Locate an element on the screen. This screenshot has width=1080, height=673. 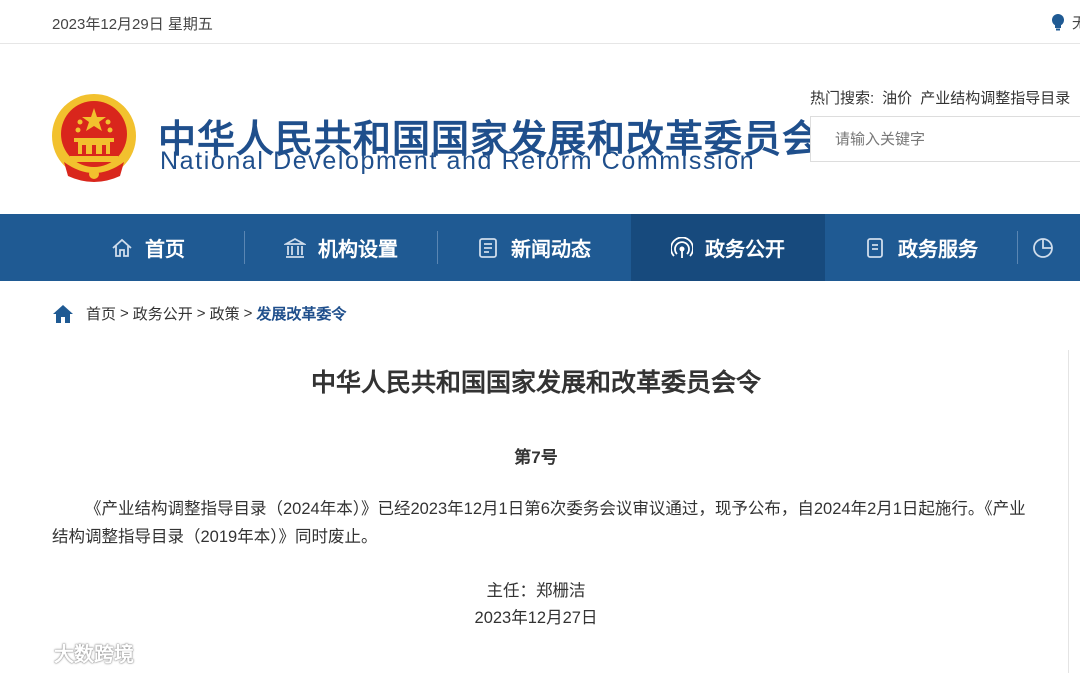
chart-icon is located at coordinates (1043, 247).